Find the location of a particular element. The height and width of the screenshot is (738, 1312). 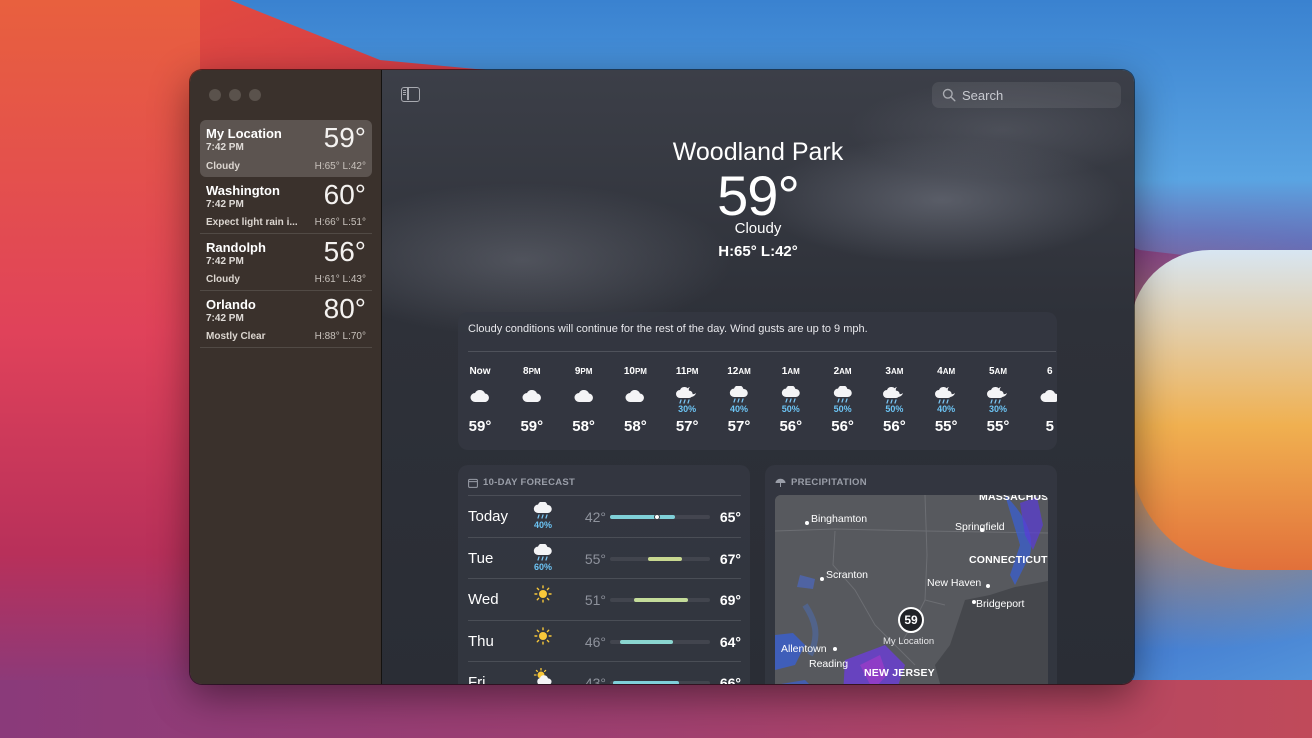

minimize-window-button is located at coordinates (235, 95).